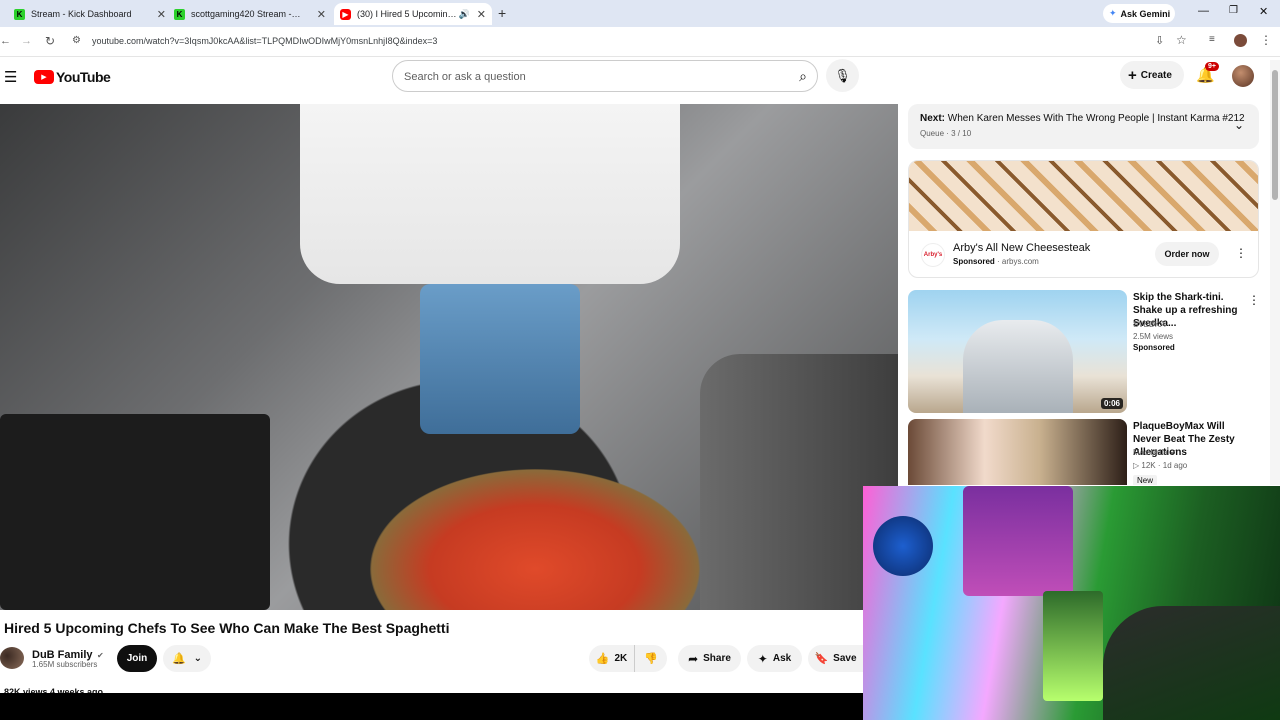 Image resolution: width=1280 pixels, height=720 pixels. Describe the element at coordinates (1240, 40) in the screenshot. I see `profile-avatar` at that location.